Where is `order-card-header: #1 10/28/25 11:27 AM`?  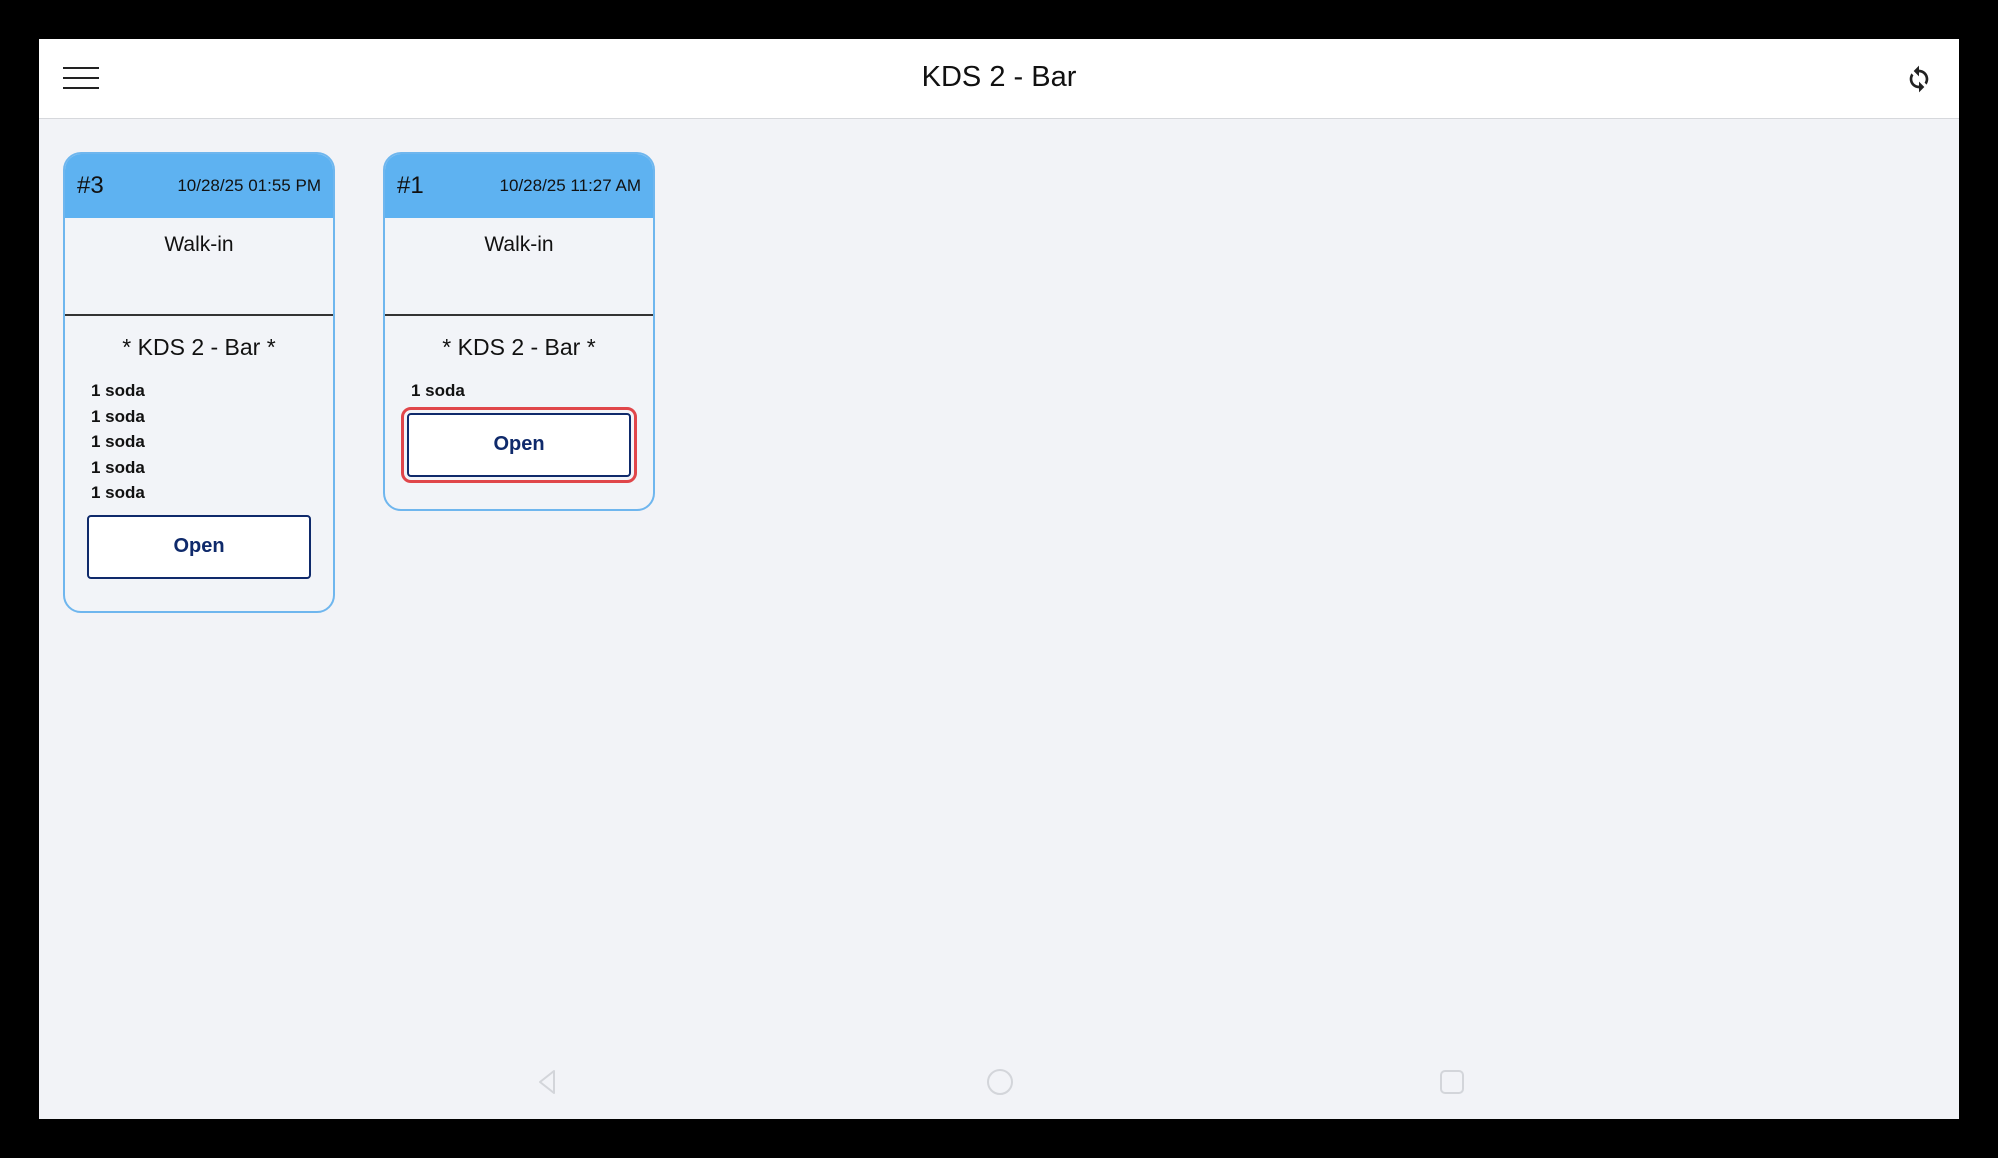
order-card-header: #1 10/28/25 11:27 AM is located at coordinates (519, 186).